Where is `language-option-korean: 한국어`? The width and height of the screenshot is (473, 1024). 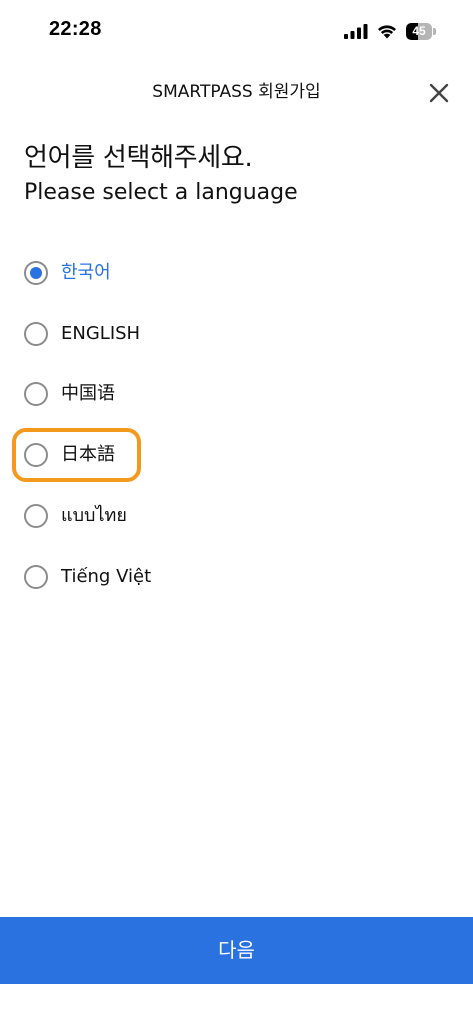
language-option-korean: 한국어 is located at coordinates (150, 273).